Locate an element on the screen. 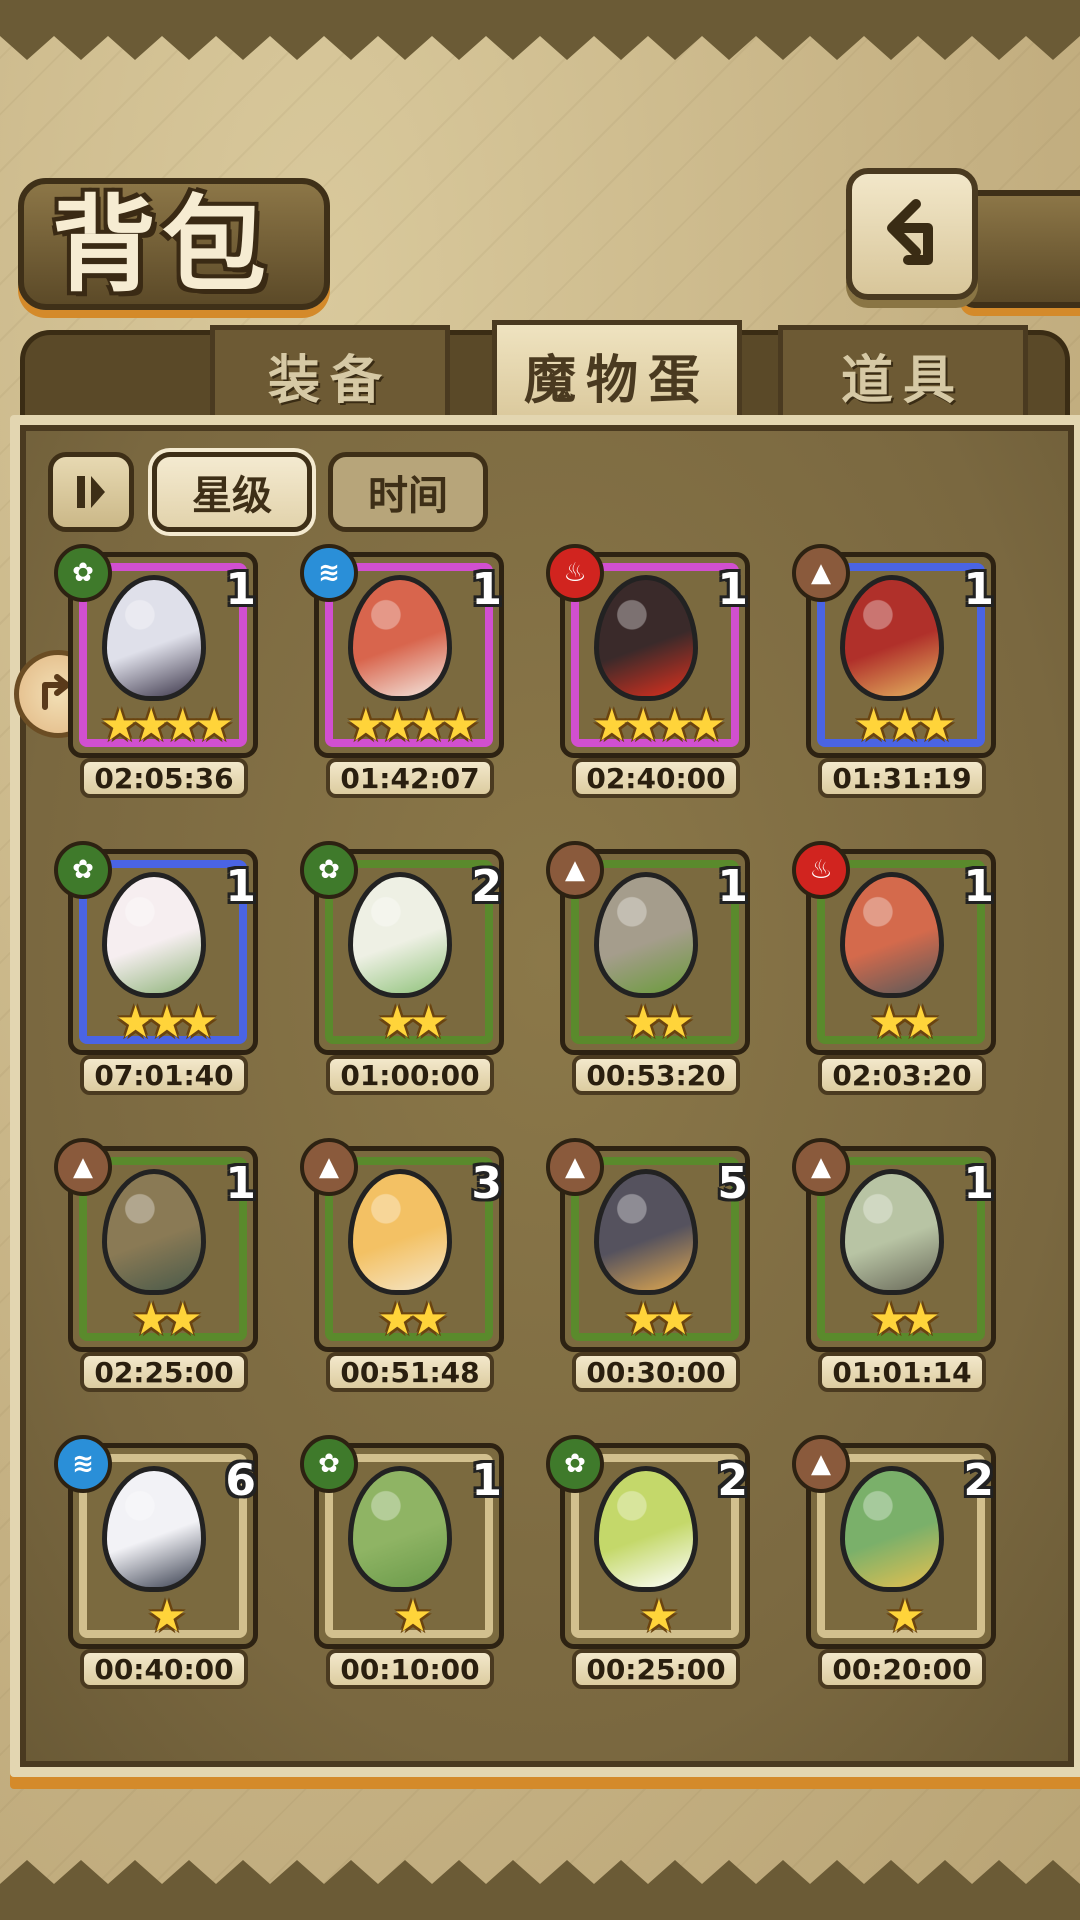 The height and width of the screenshot is (1920, 1080). page-title: 背包 is located at coordinates (162, 245).